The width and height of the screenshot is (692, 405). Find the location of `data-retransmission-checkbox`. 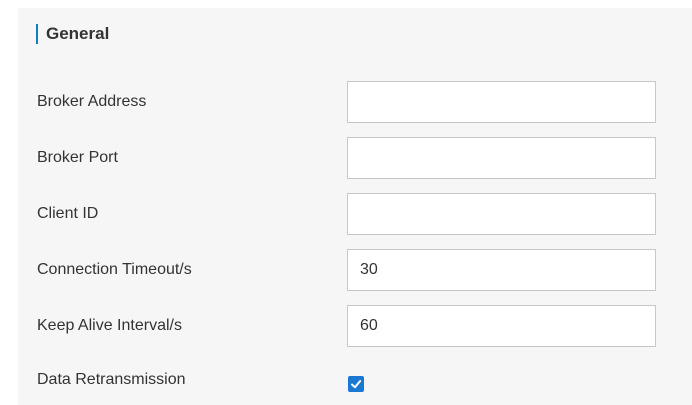

data-retransmission-checkbox is located at coordinates (356, 384).